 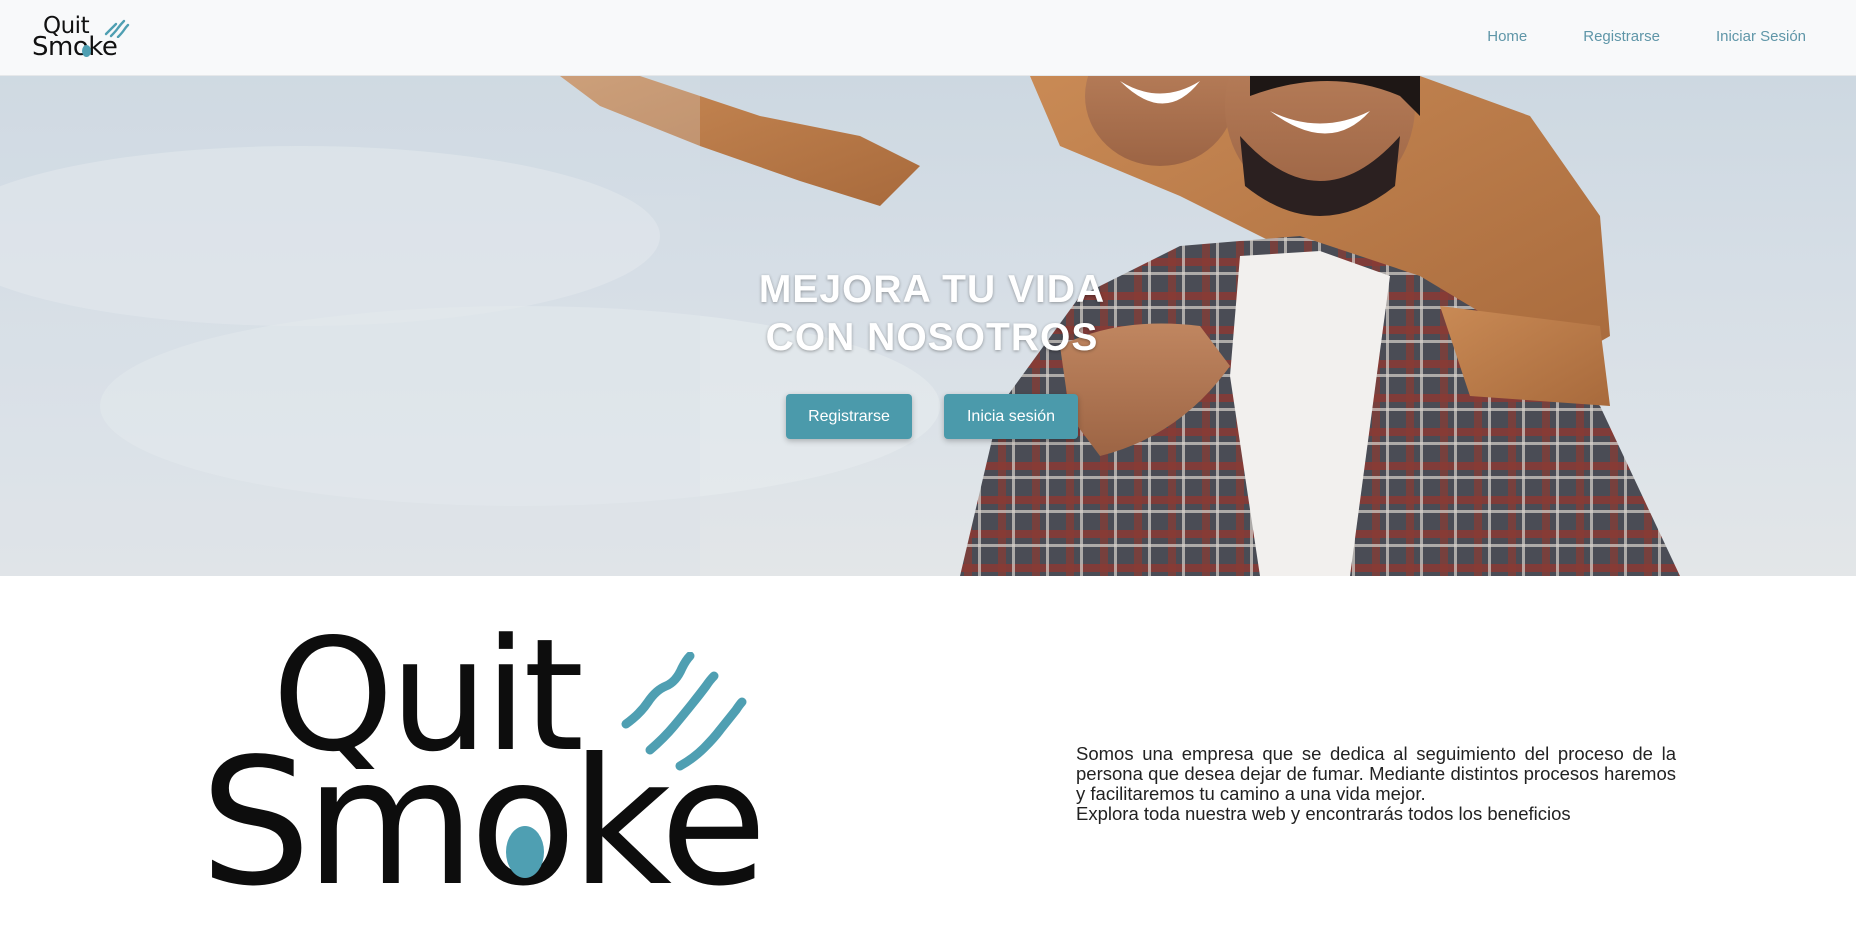 I want to click on about-logo: Quit Smoke, so click(x=500, y=768).